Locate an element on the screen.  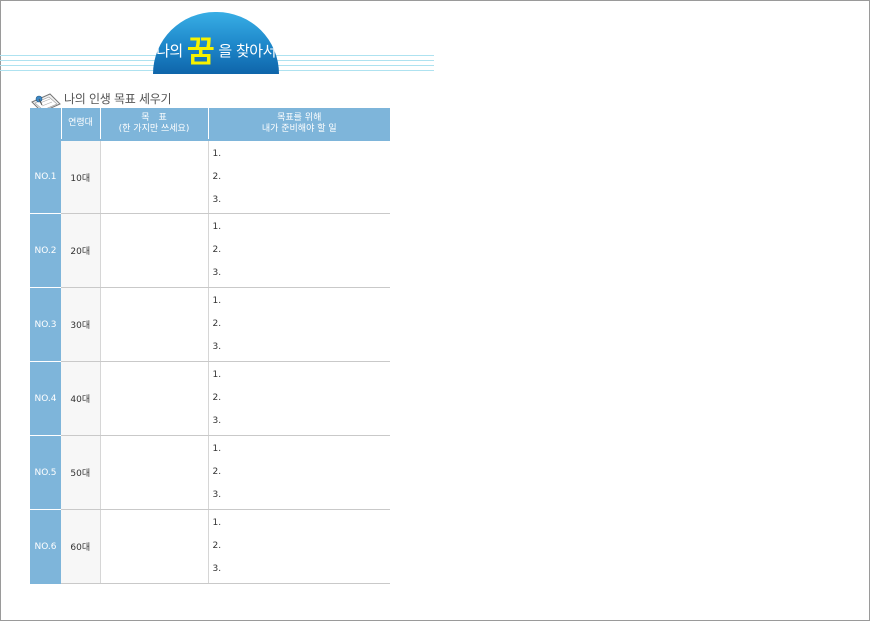
section-title: 나의 인생 목표 세우기 is located at coordinates (118, 99).